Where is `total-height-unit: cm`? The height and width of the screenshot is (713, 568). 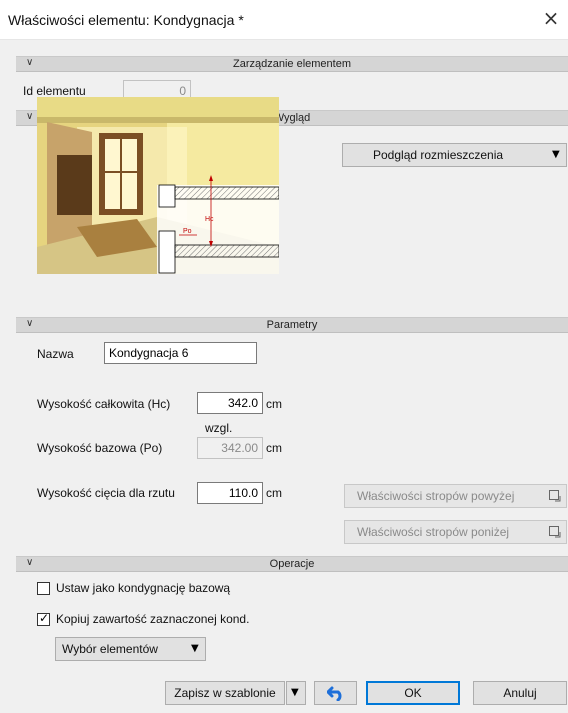 total-height-unit: cm is located at coordinates (274, 404).